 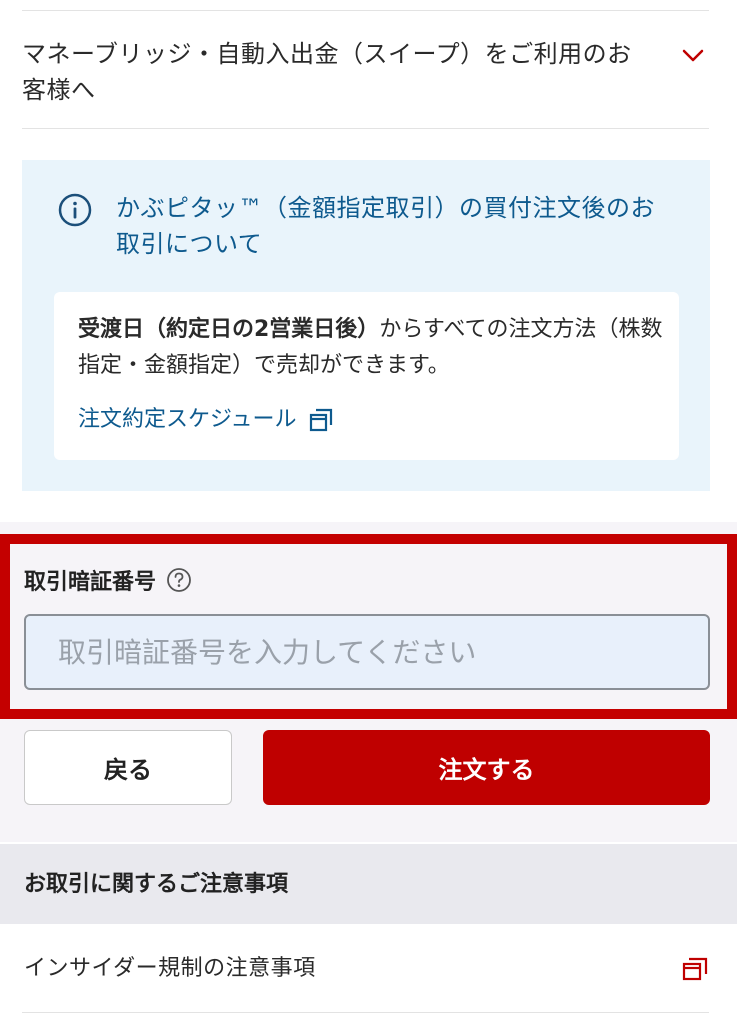 What do you see at coordinates (229, 329) in the screenshot?
I see `info-card-bold: 受渡日（約定日の2営業日後）` at bounding box center [229, 329].